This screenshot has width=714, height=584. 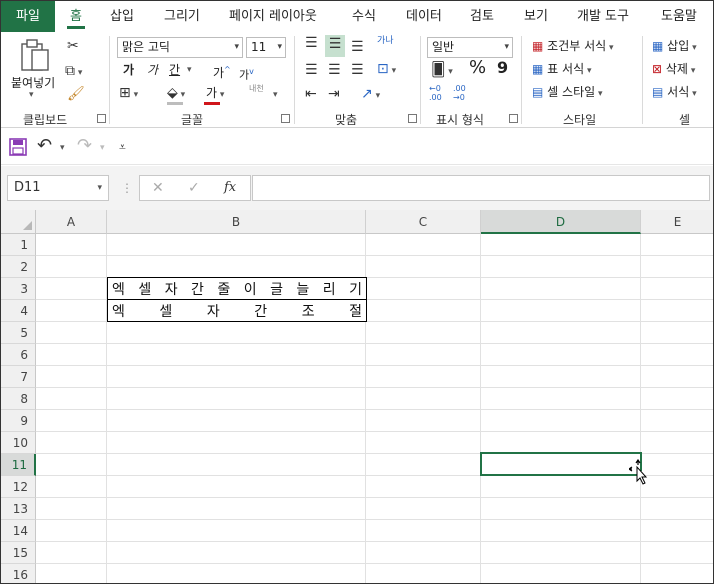 I want to click on save-icon, so click(x=18, y=147).